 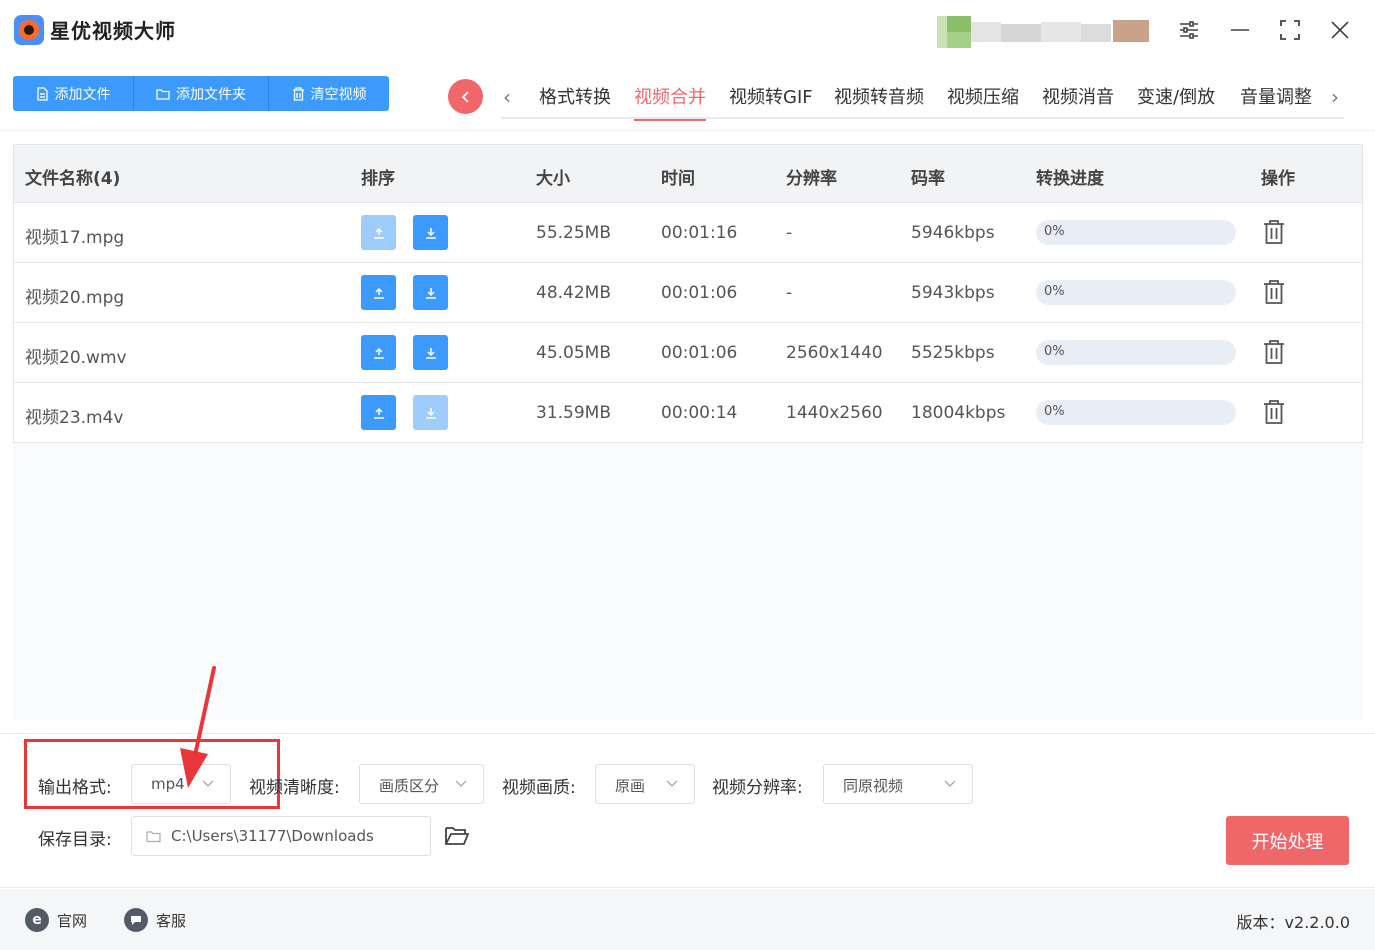 I want to click on header-size: 大小, so click(x=553, y=179).